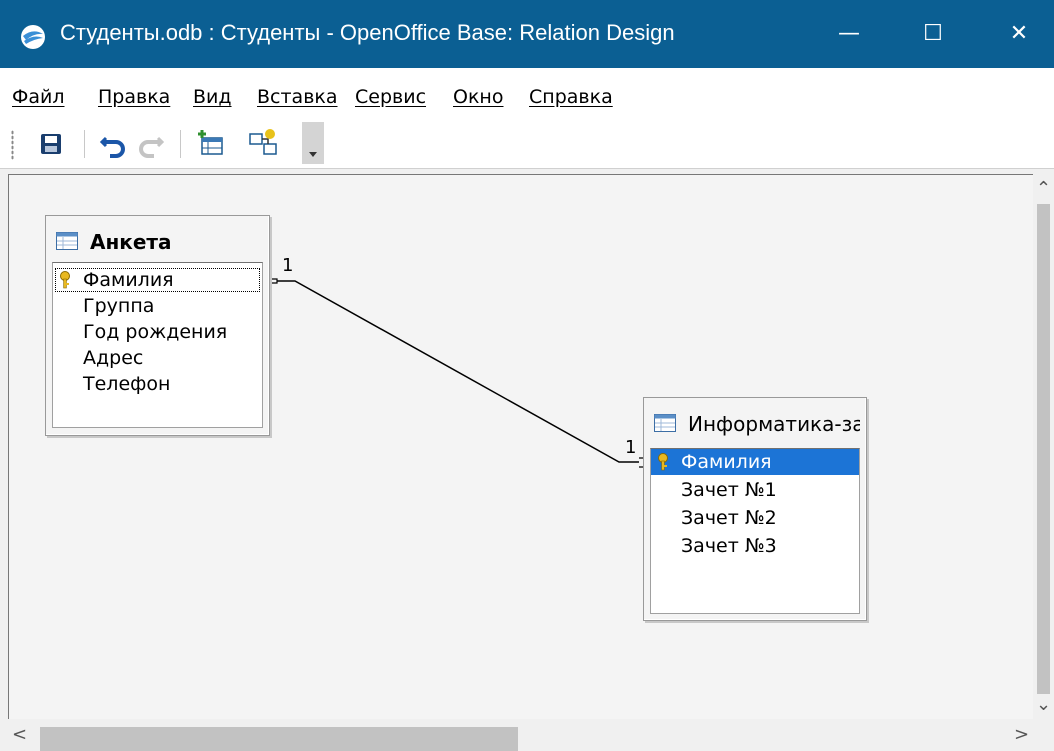 Image resolution: width=1054 pixels, height=751 pixels. I want to click on field-row-familiya-selected: Фамилия, so click(755, 462).